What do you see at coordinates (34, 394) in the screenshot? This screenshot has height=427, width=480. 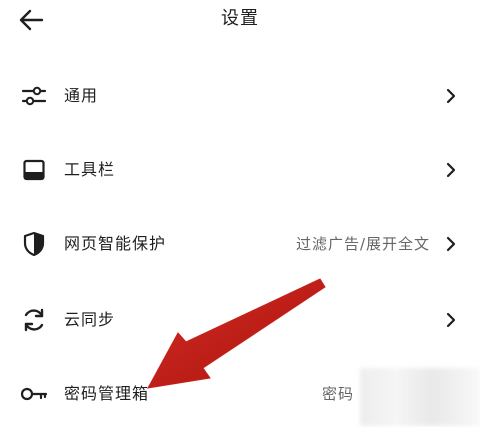 I see `key-icon` at bounding box center [34, 394].